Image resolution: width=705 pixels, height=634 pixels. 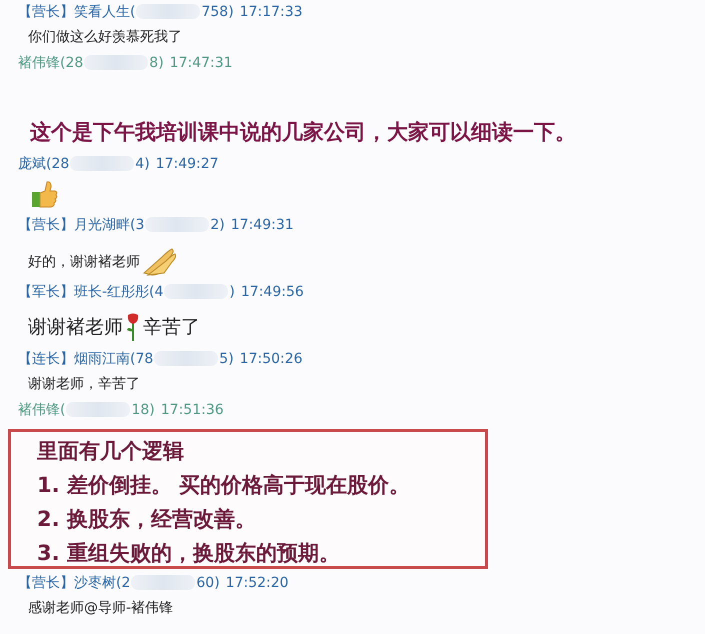 What do you see at coordinates (111, 451) in the screenshot?
I see `message-text: 里面有几个逻辑` at bounding box center [111, 451].